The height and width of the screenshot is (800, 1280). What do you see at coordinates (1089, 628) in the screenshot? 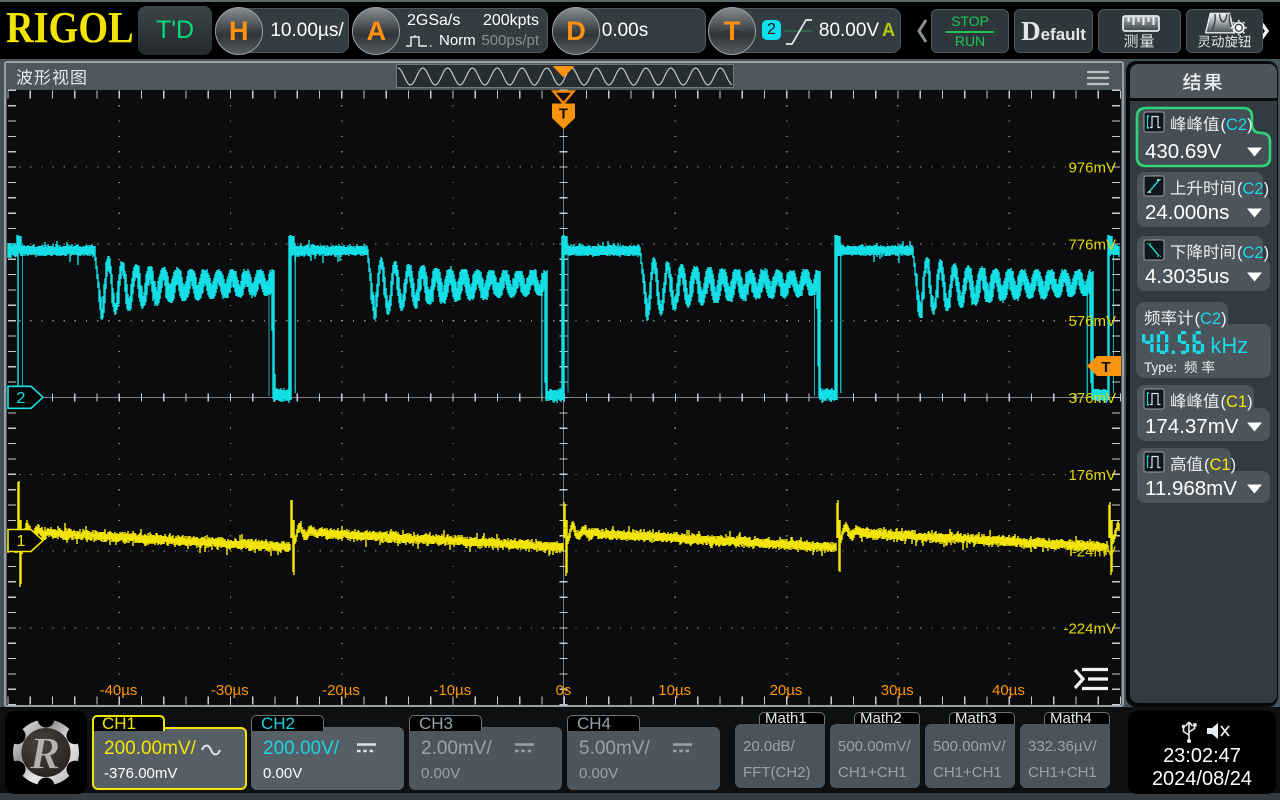
I see `svg-text: -224mV` at bounding box center [1089, 628].